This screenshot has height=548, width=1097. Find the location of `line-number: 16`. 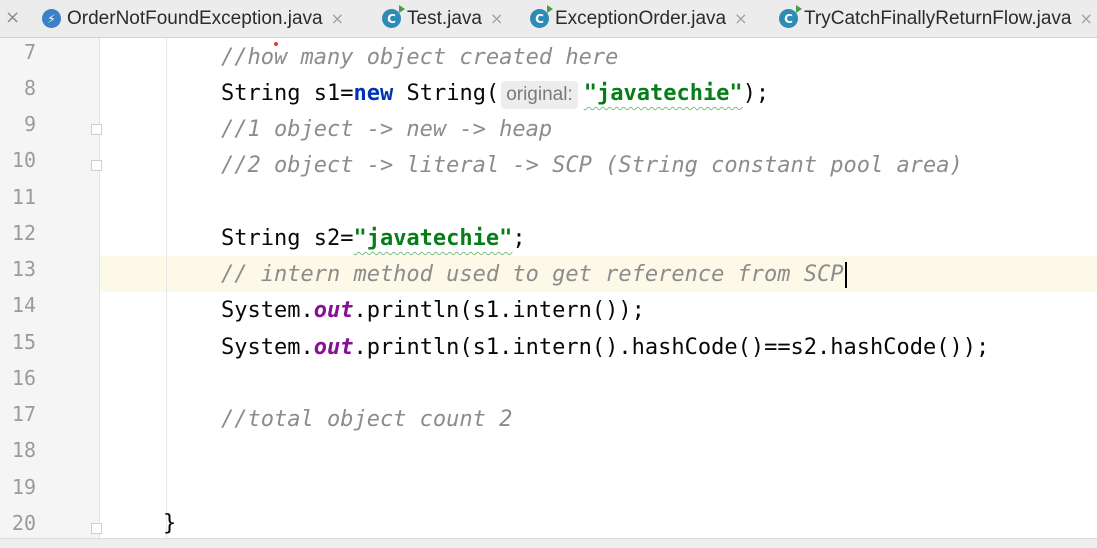

line-number: 16 is located at coordinates (23, 378).